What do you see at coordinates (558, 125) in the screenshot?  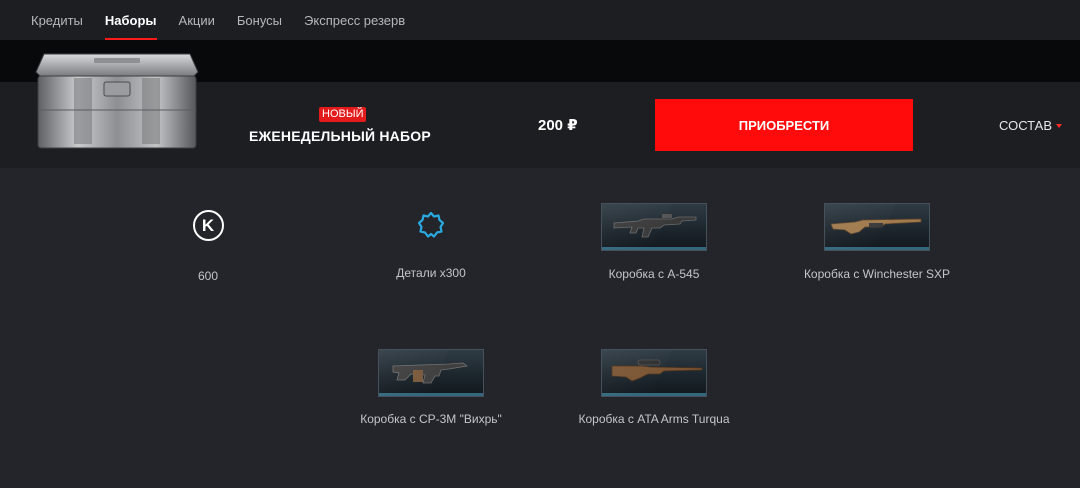 I see `offer-price: 200 ₽` at bounding box center [558, 125].